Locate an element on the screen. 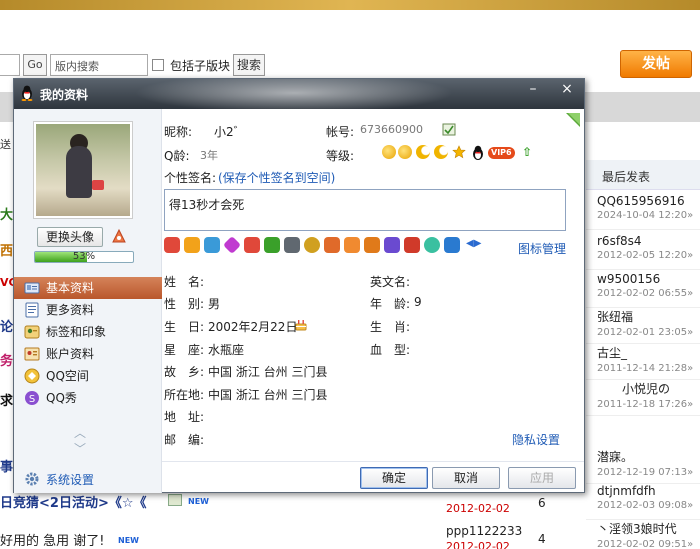  last-post-item: 小悦児の 2011-12-18 17:26» is located at coordinates (643, 396).